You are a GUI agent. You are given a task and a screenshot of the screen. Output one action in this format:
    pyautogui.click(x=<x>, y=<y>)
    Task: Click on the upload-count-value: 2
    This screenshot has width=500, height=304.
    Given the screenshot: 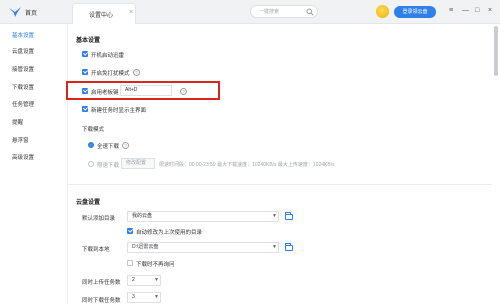 What is the action you would take?
    pyautogui.click(x=133, y=280)
    